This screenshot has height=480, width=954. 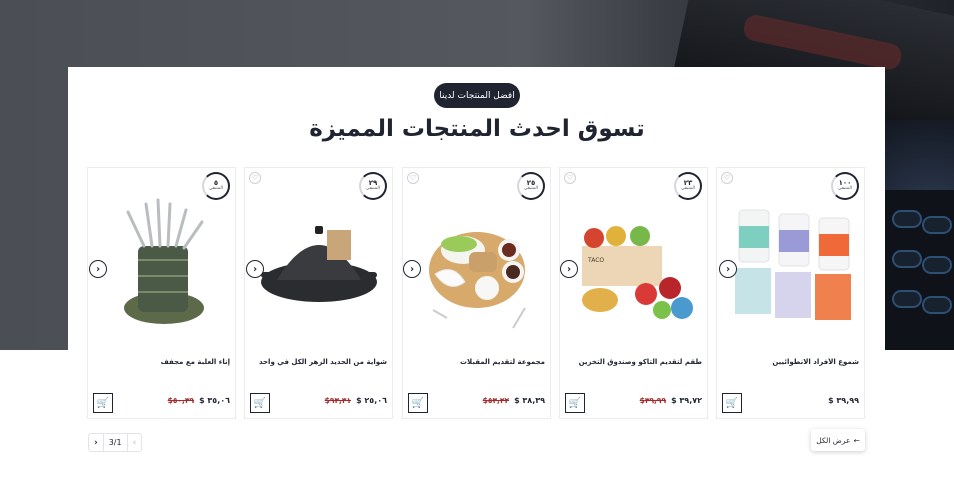 What do you see at coordinates (653, 400) in the screenshot?
I see `old-price: $٣٩,٩٩` at bounding box center [653, 400].